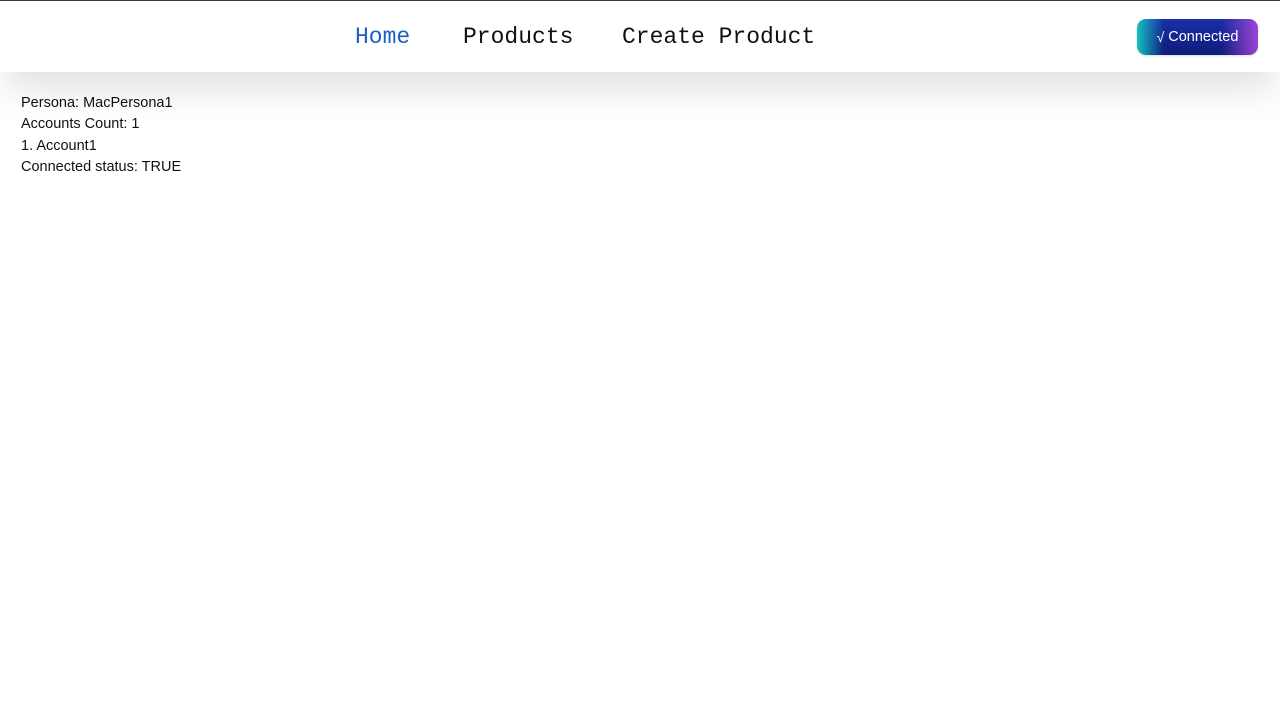  I want to click on connected-status-text: Connected status: TRUE, so click(101, 166).